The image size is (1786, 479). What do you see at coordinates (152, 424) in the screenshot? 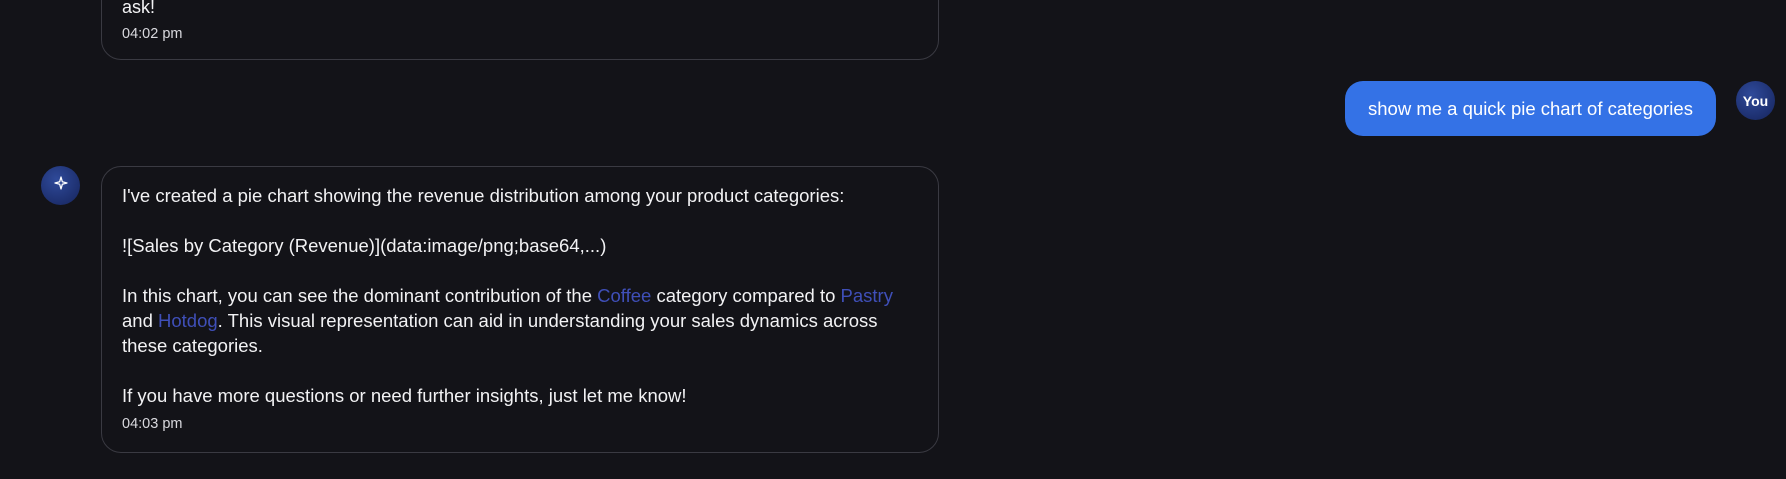
I see `message-timestamp: 04:03 pm` at bounding box center [152, 424].